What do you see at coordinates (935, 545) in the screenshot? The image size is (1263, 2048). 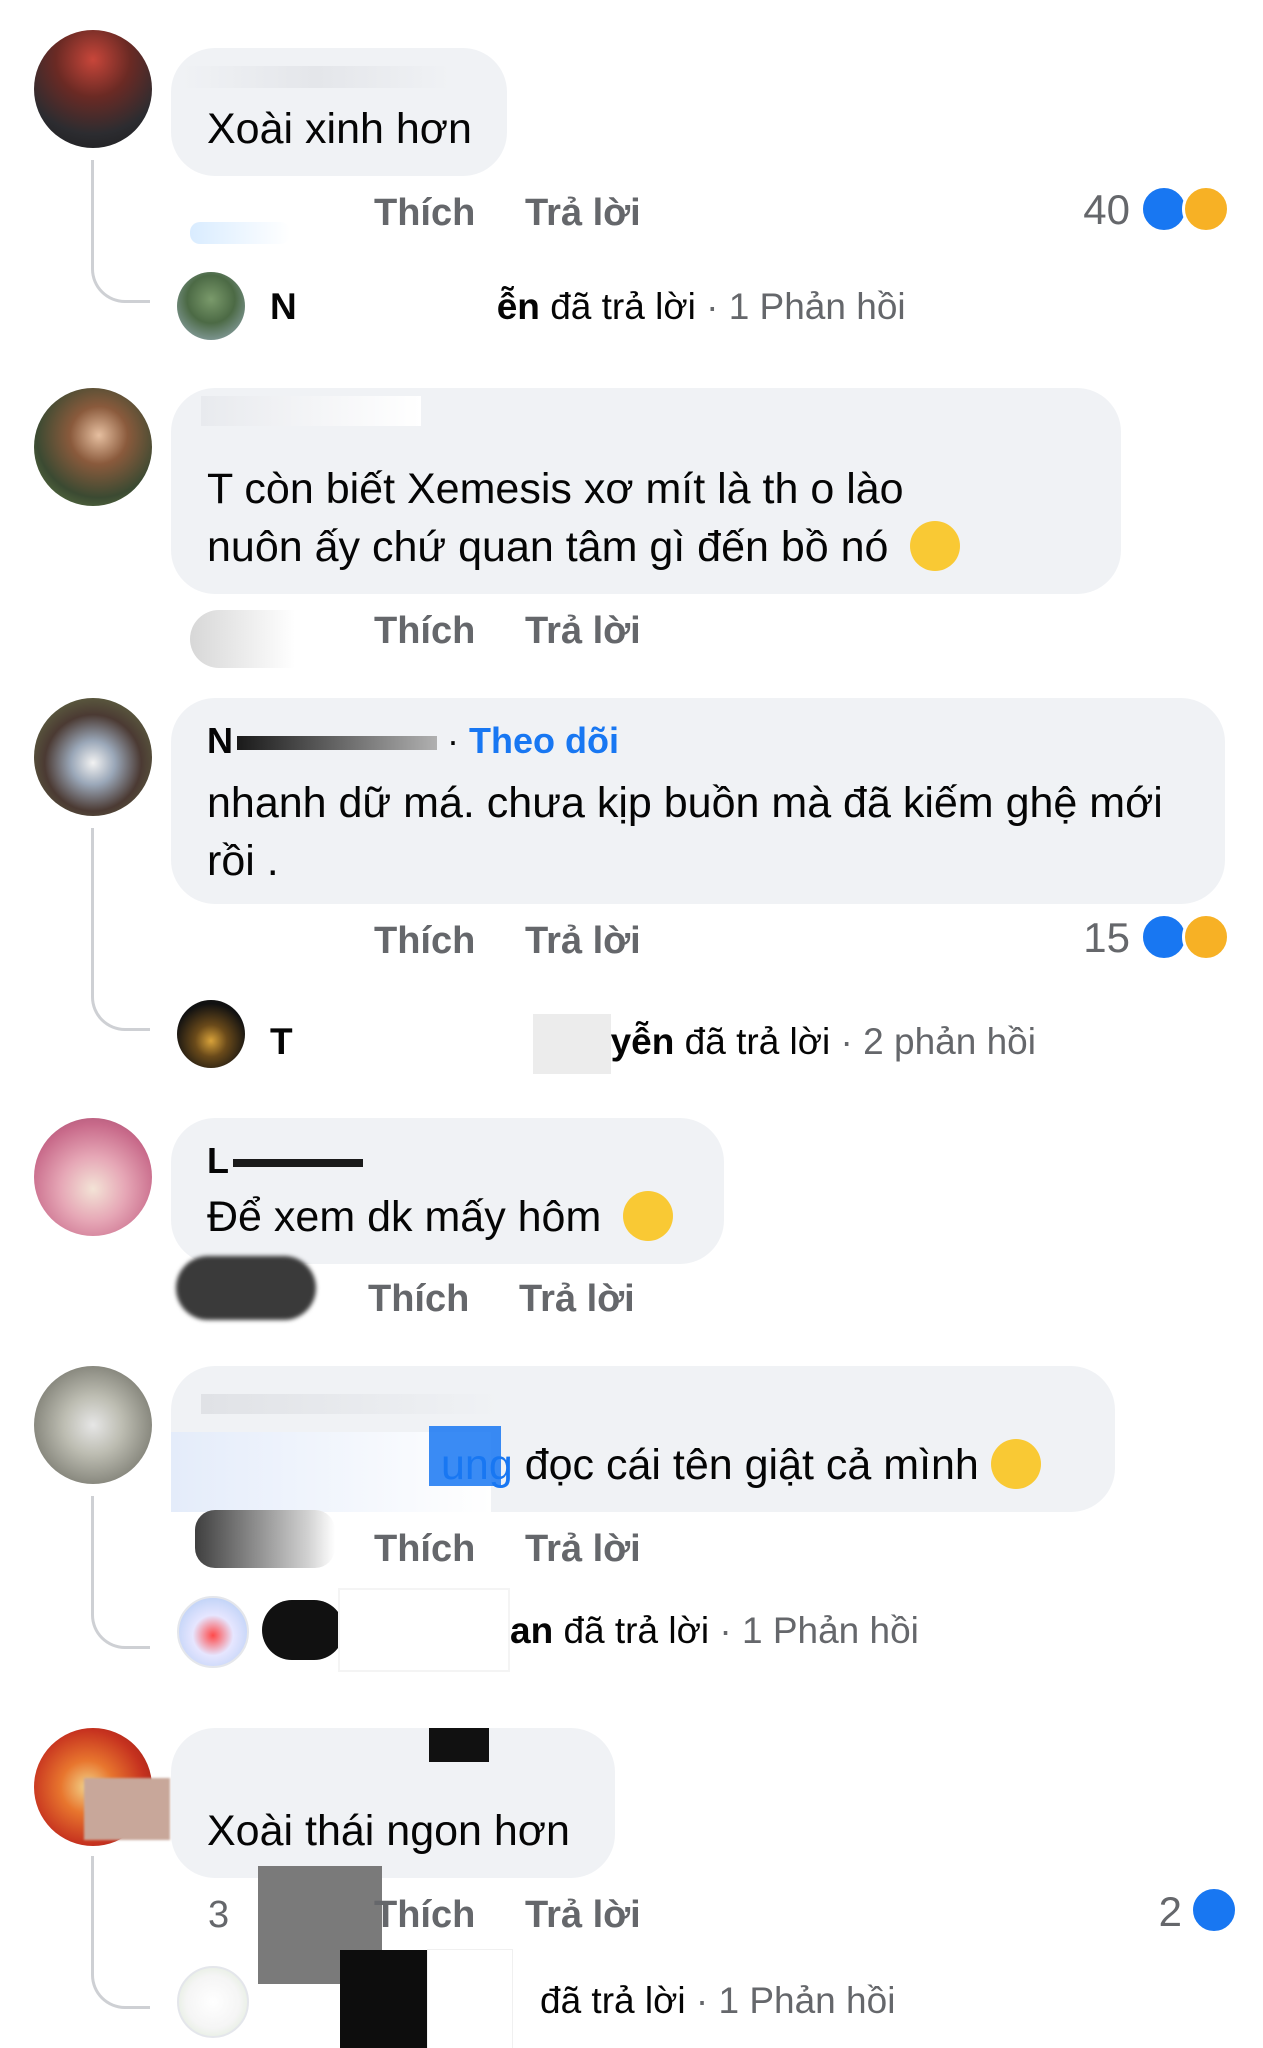 I see `slight-smile-emoji-icon` at bounding box center [935, 545].